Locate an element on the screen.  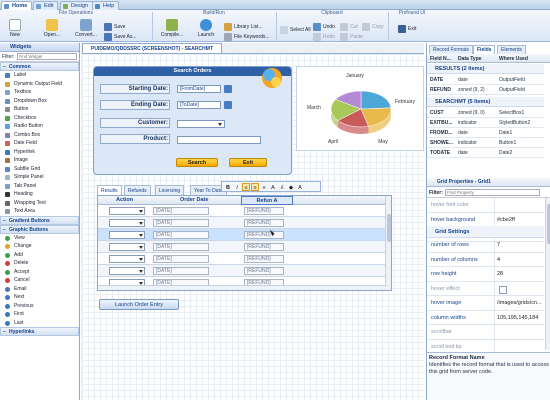
grid-vertical-scrollbar is located at coordinates (388, 243).